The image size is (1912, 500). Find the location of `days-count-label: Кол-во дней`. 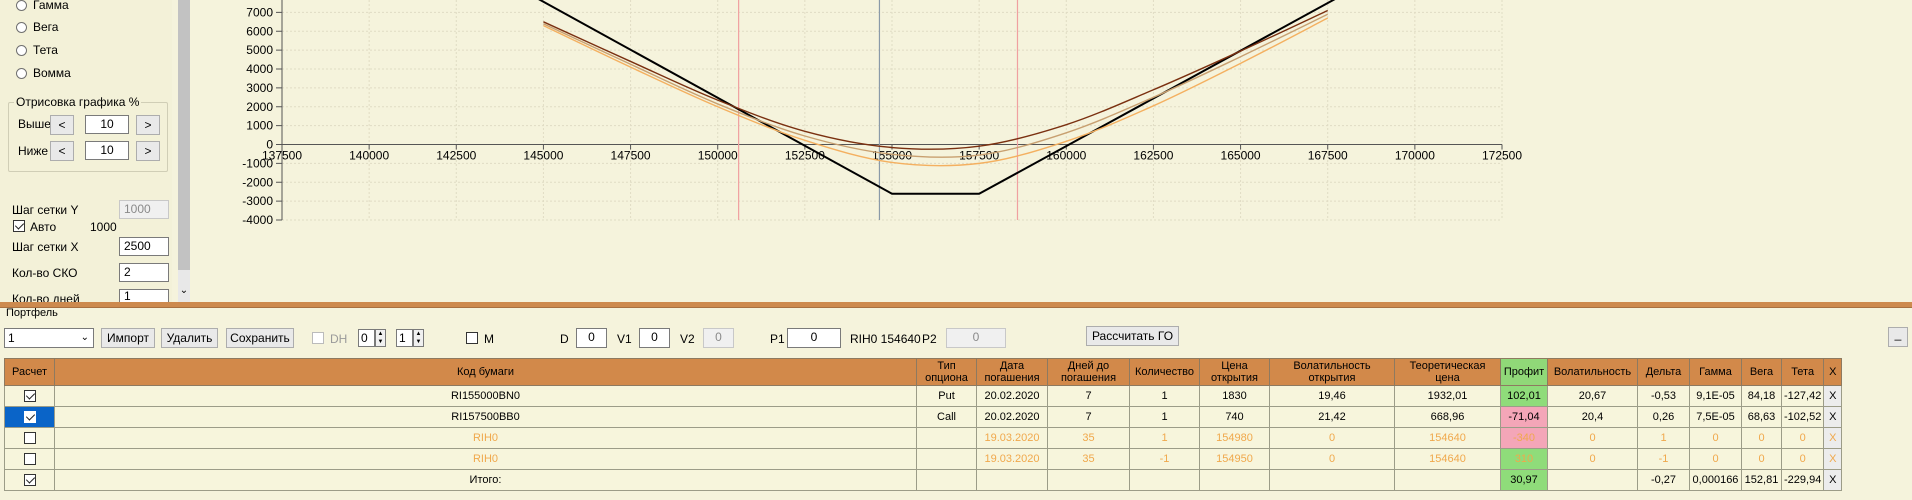

days-count-label: Кол-во дней is located at coordinates (46, 297).